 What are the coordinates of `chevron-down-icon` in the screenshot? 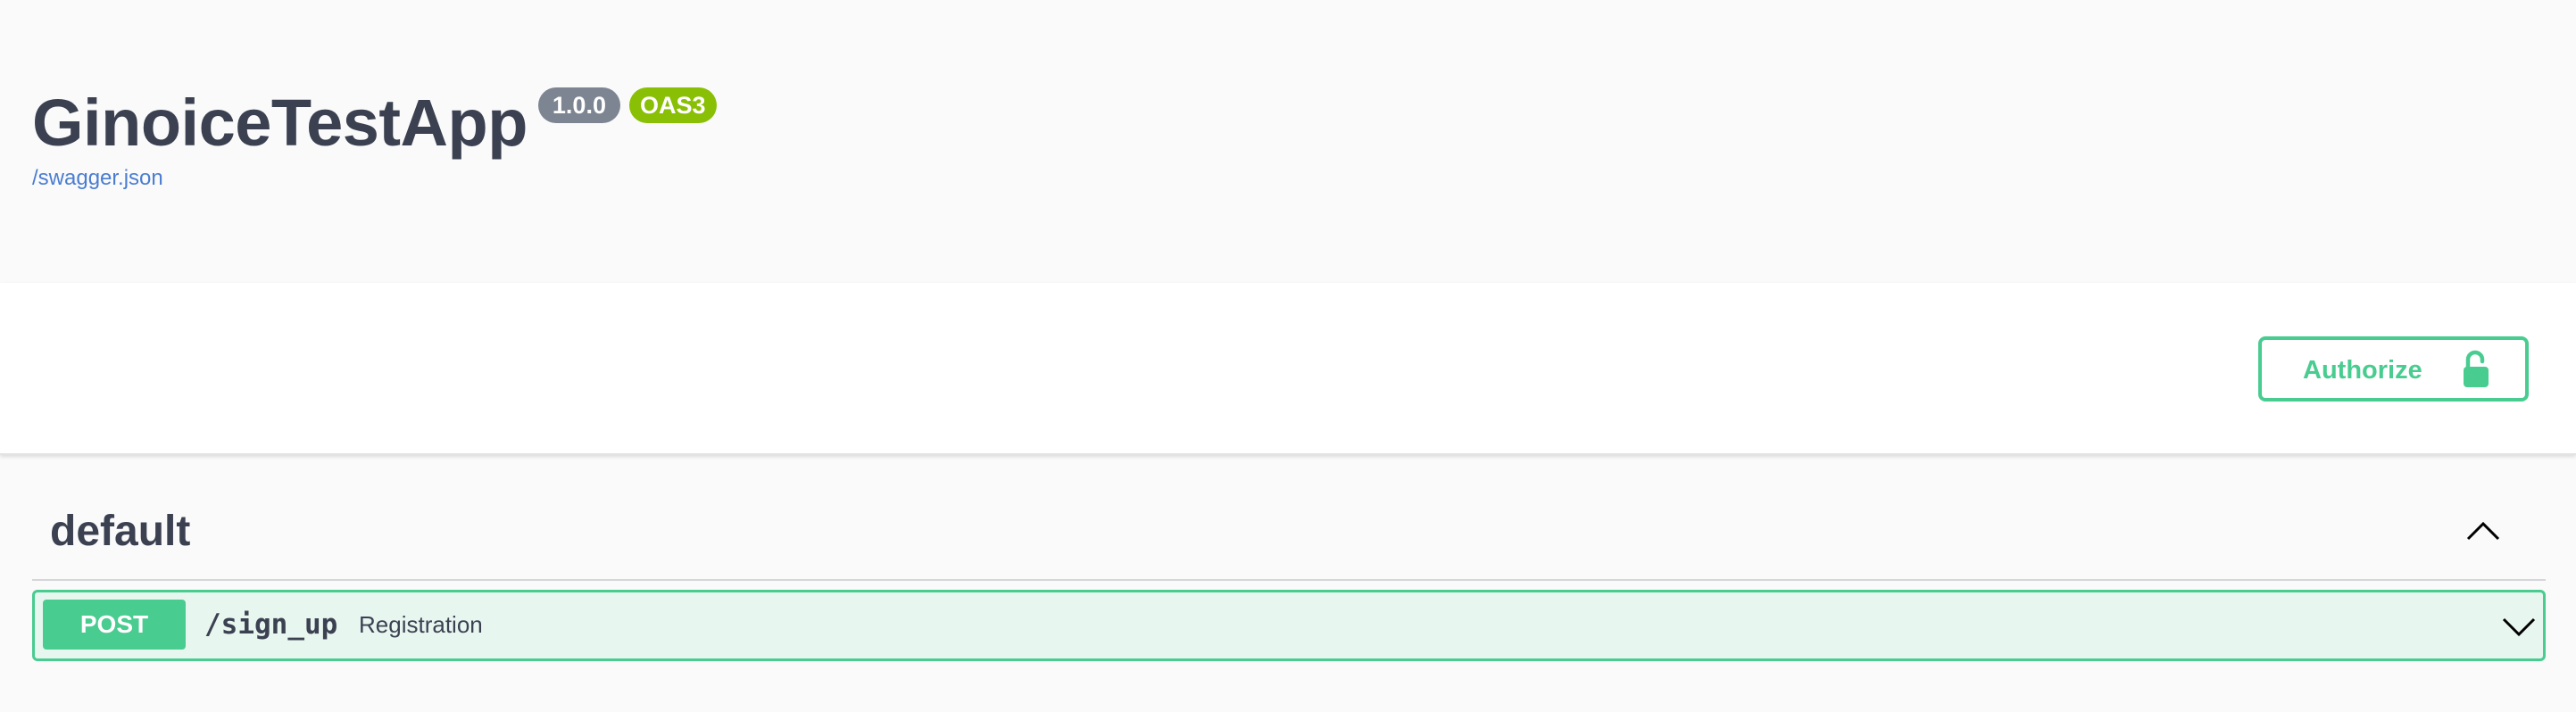 It's located at (2519, 626).